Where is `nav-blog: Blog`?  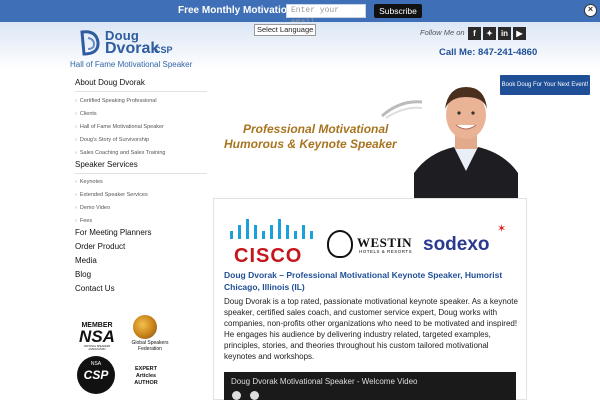
nav-blog: Blog is located at coordinates (83, 274).